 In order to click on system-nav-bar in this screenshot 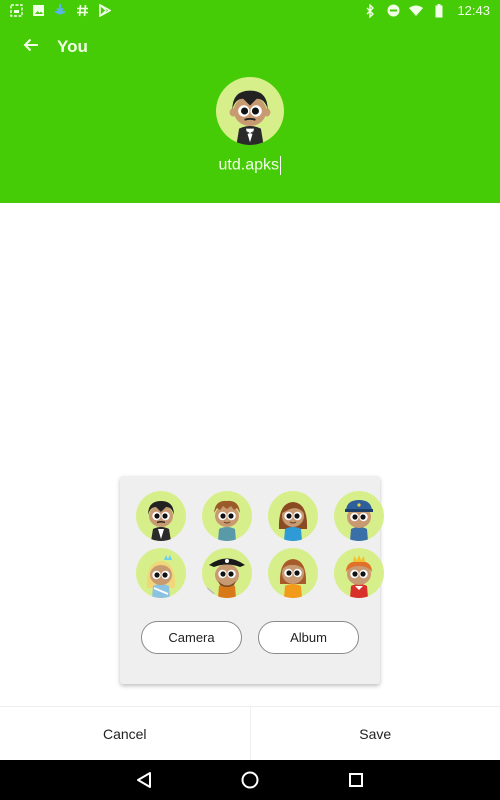, I will do `click(250, 780)`.